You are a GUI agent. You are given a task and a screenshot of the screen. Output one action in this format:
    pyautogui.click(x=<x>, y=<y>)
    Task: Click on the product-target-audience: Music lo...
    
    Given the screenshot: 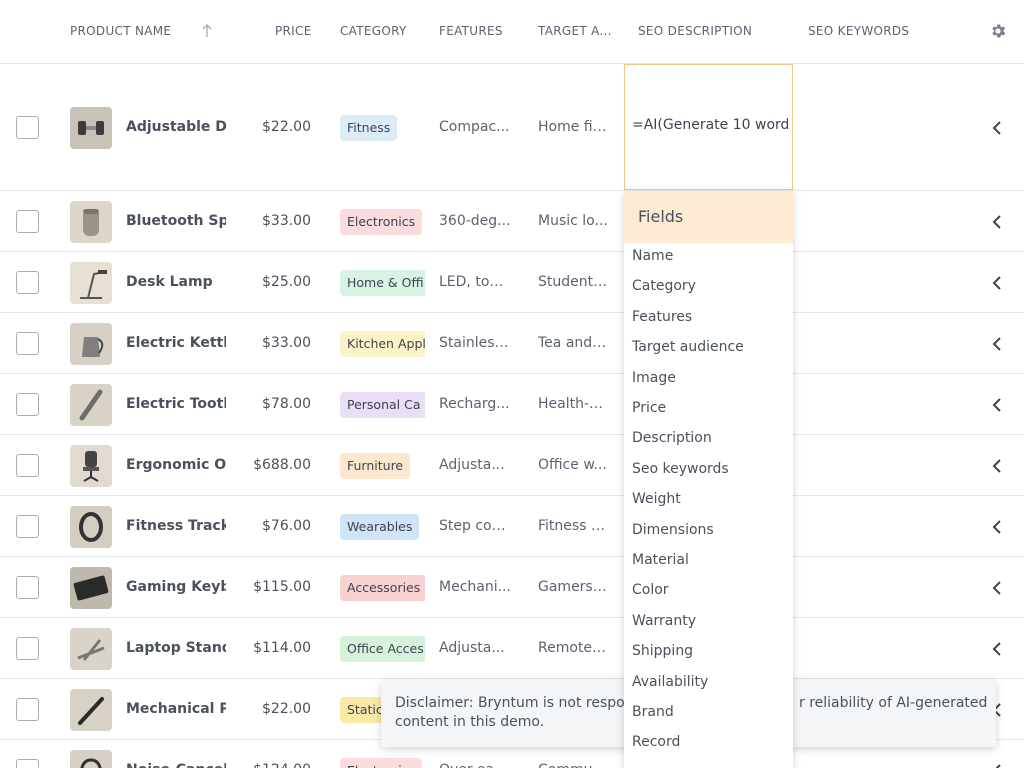 What is the action you would take?
    pyautogui.click(x=573, y=220)
    